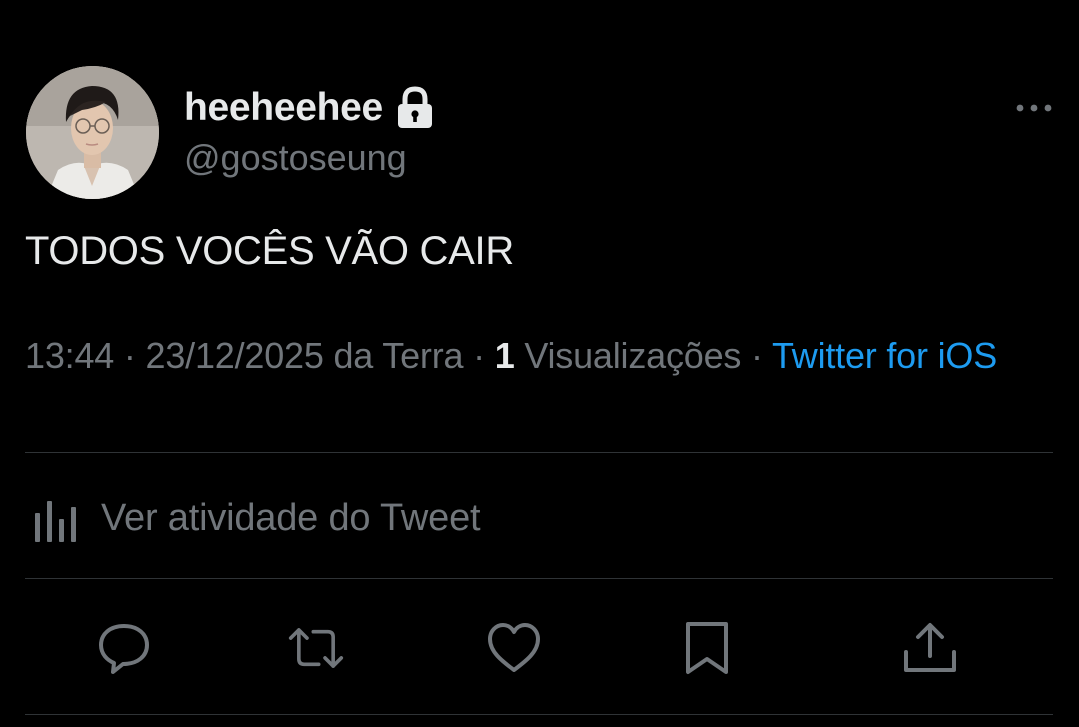 The image size is (1079, 727). What do you see at coordinates (393, 355) in the screenshot?
I see `tweet-location: da Terra` at bounding box center [393, 355].